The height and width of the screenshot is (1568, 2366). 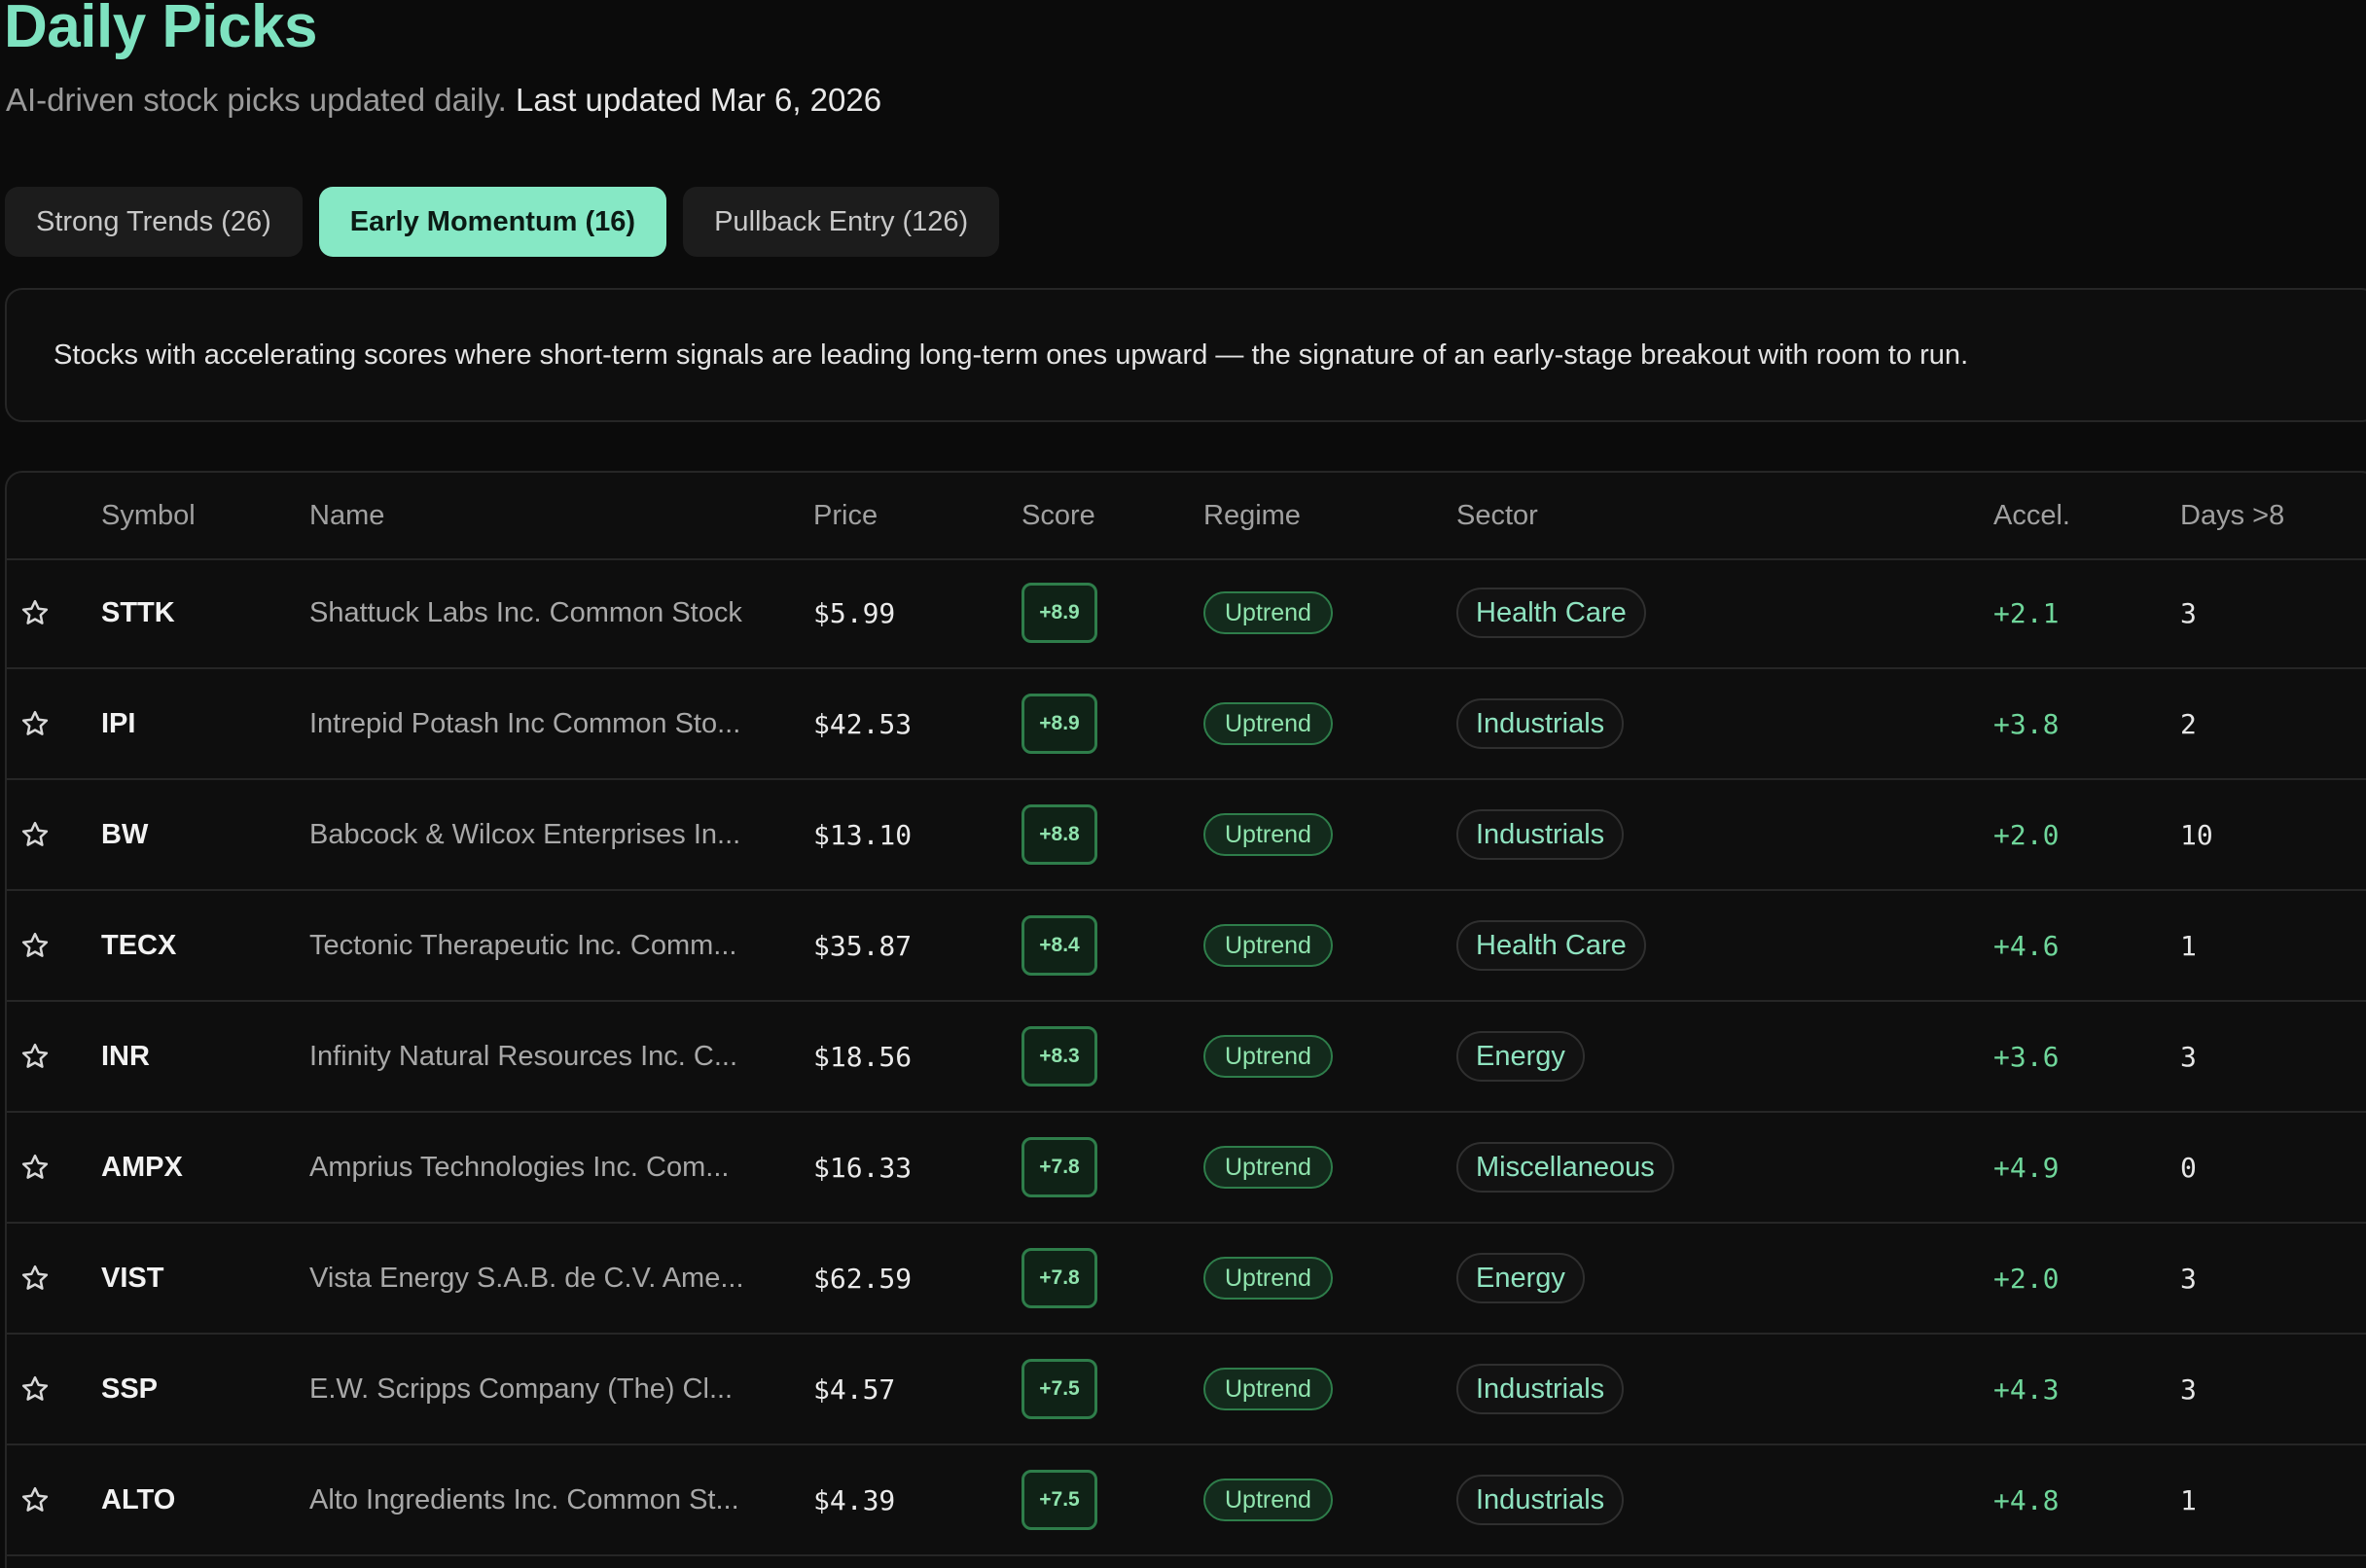 I want to click on header-name: Name, so click(x=346, y=516).